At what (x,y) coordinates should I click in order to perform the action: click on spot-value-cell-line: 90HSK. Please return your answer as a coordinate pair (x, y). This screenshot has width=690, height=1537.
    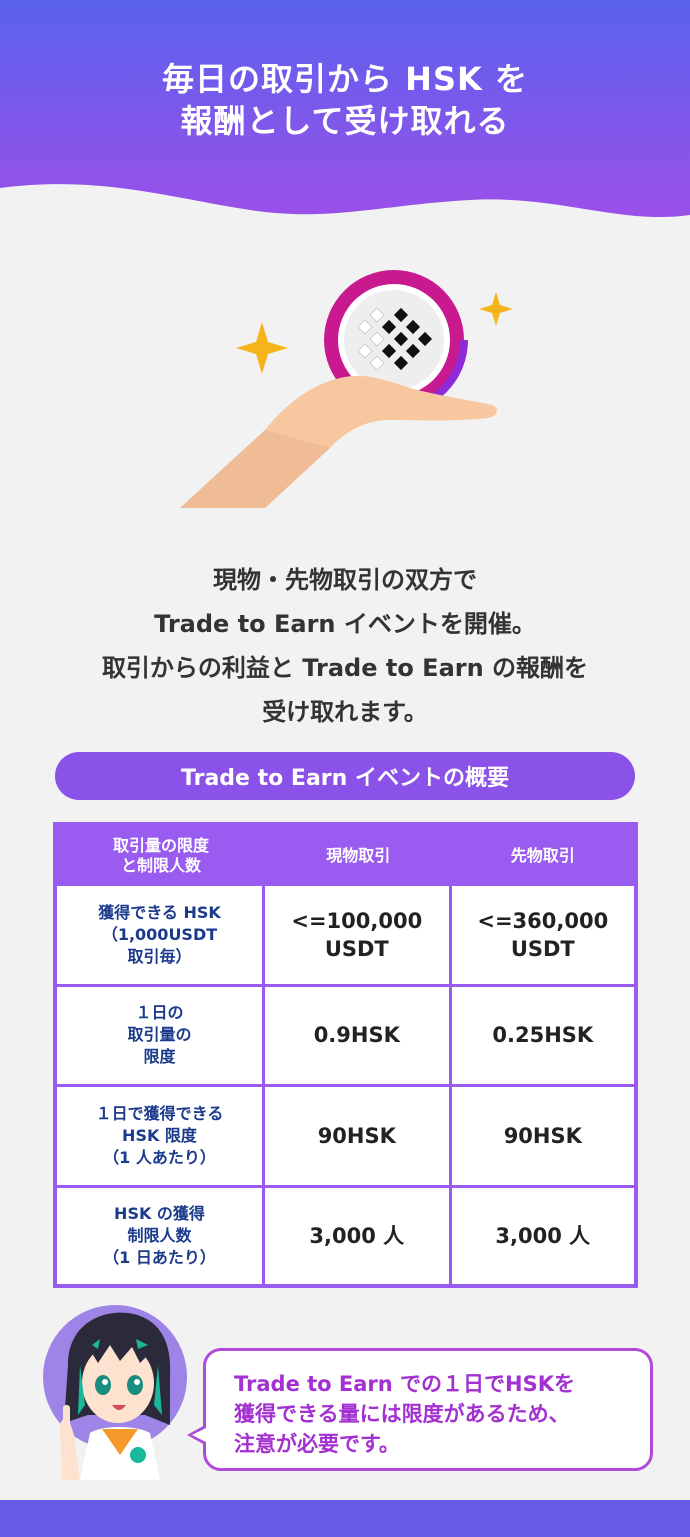
    Looking at the image, I should click on (356, 1135).